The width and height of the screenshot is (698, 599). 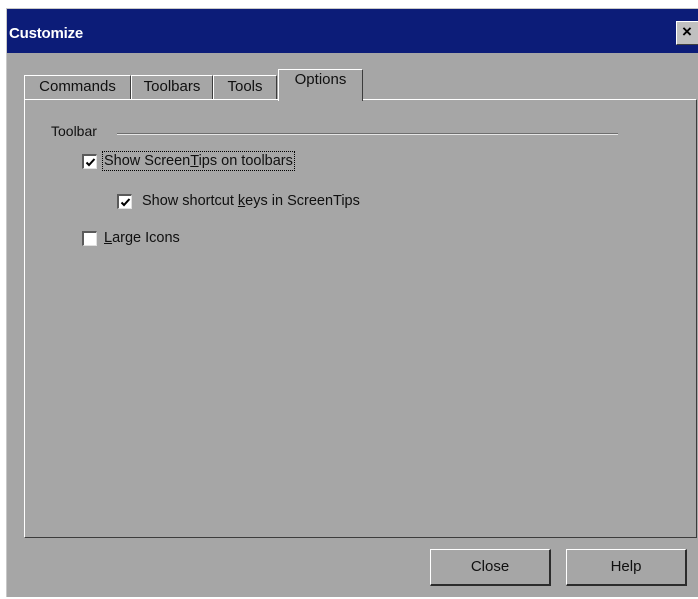 I want to click on close-icon: ×, so click(x=687, y=33).